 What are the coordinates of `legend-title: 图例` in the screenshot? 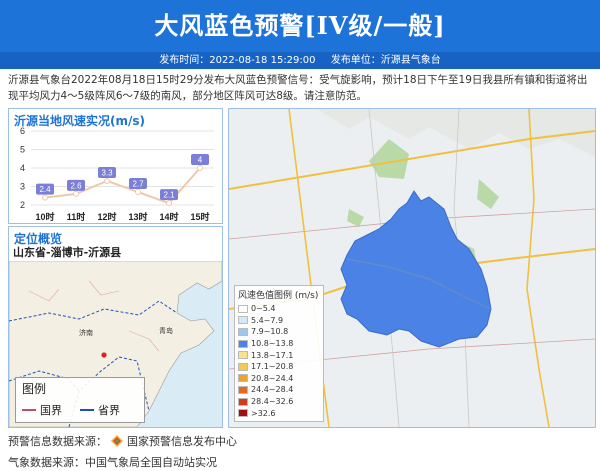 It's located at (34, 389).